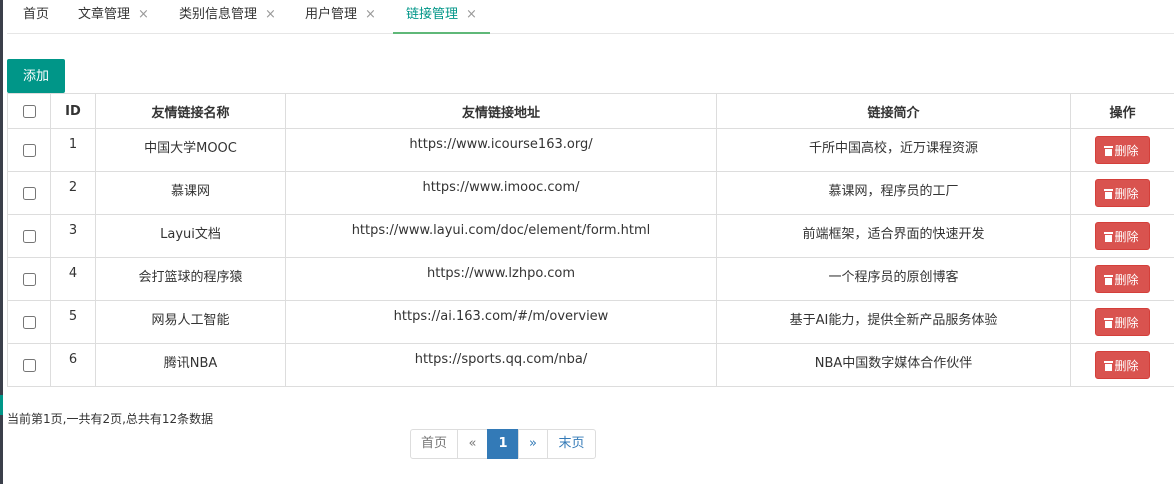  What do you see at coordinates (472, 444) in the screenshot?
I see `prev-page-button: «` at bounding box center [472, 444].